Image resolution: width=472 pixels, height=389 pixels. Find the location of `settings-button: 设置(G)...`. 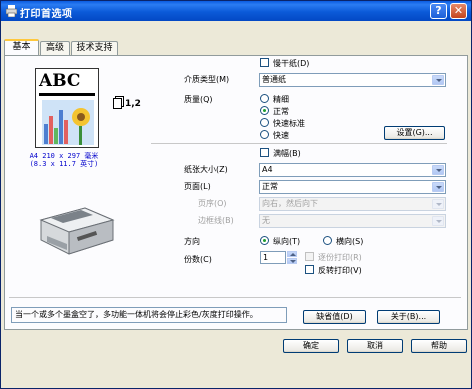

settings-button: 设置(G)... is located at coordinates (414, 133).